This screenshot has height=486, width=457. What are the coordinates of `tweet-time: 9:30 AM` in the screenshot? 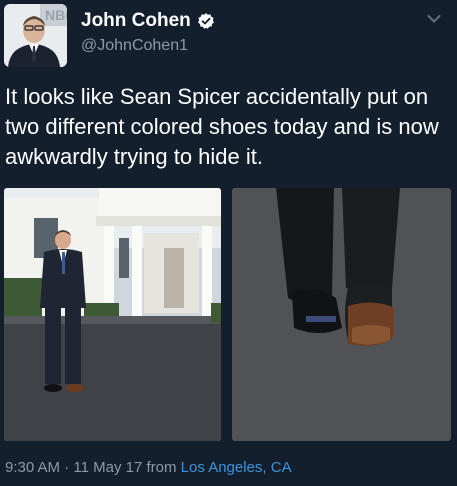 It's located at (32, 467).